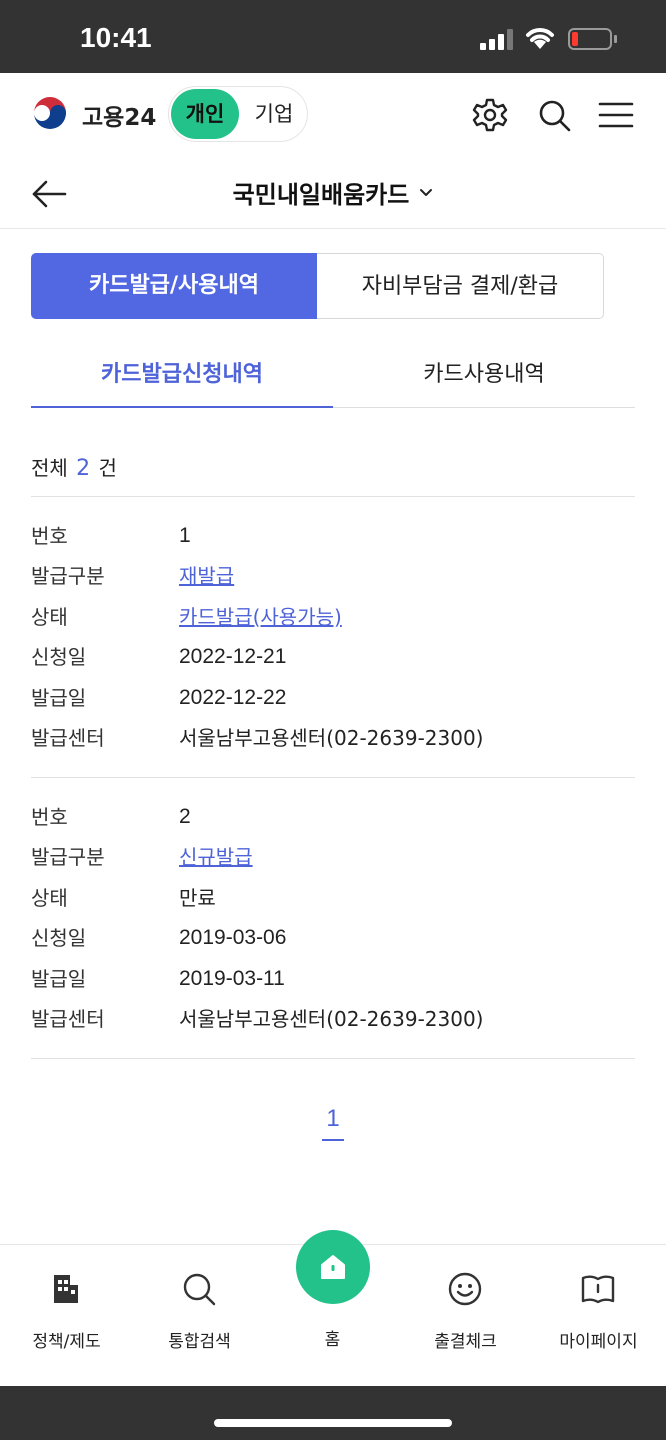 Image resolution: width=666 pixels, height=1440 pixels. What do you see at coordinates (321, 195) in the screenshot?
I see `page-title: 국민내일배움카드` at bounding box center [321, 195].